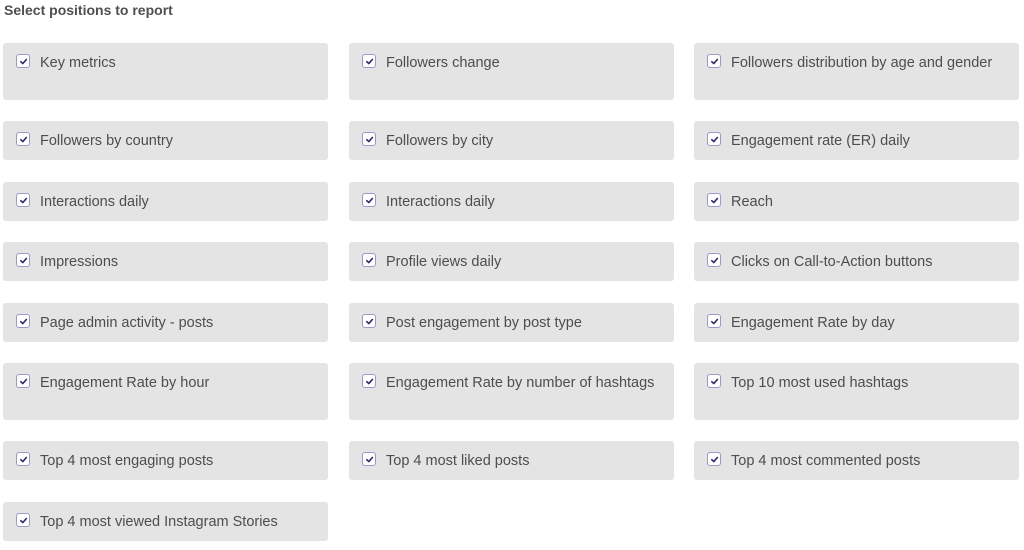 This screenshot has width=1024, height=550. What do you see at coordinates (165, 261) in the screenshot?
I see `report-option: Impressions` at bounding box center [165, 261].